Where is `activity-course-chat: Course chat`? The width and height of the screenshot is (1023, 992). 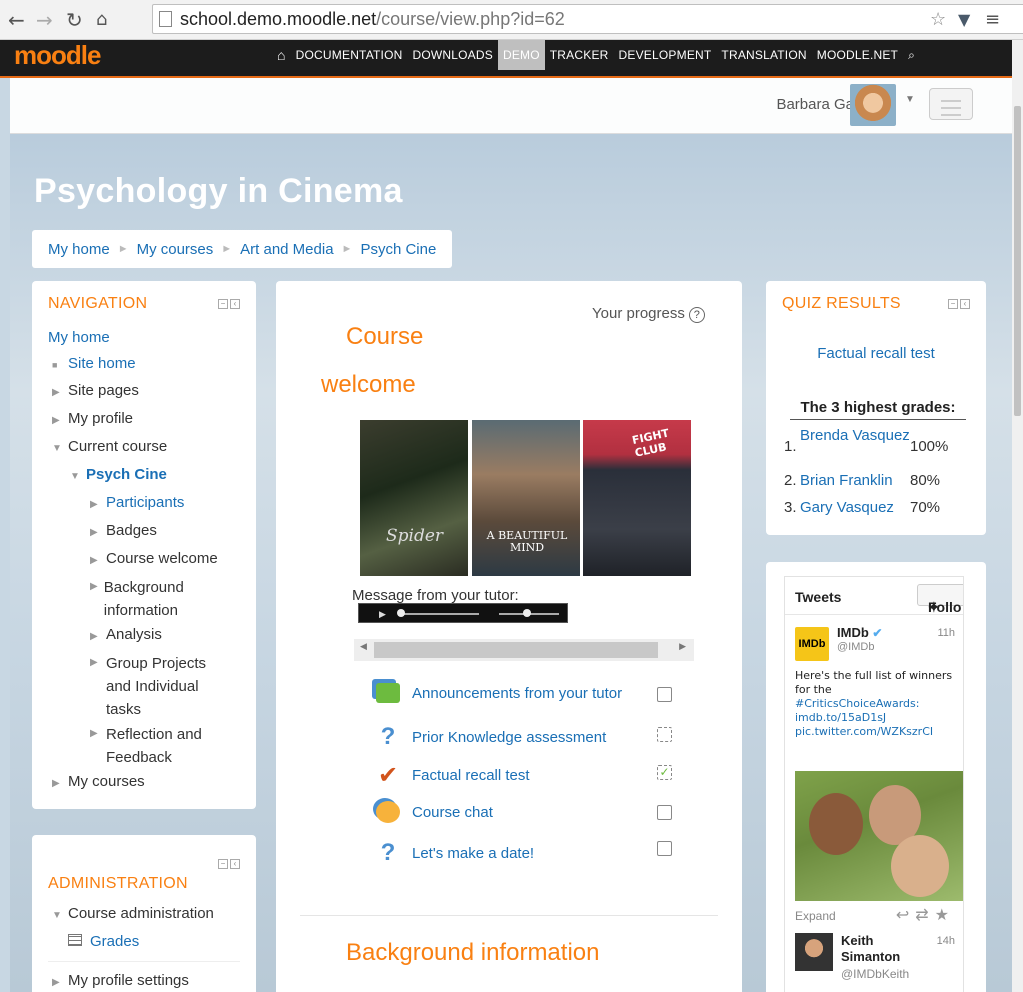
activity-course-chat: Course chat is located at coordinates (434, 812).